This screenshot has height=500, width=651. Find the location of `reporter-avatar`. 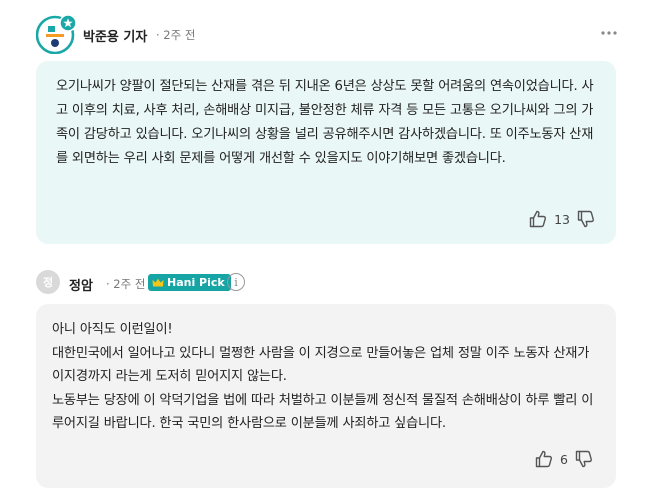

reporter-avatar is located at coordinates (56, 34).